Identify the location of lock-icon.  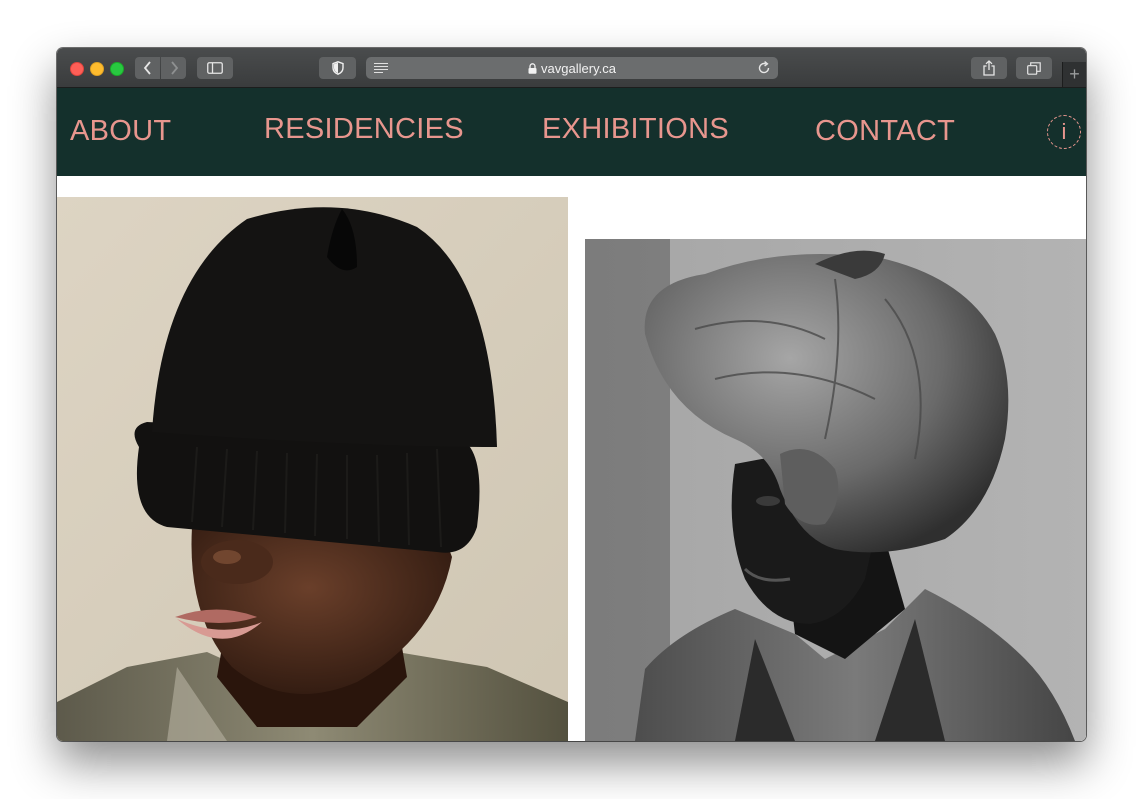
(532, 68).